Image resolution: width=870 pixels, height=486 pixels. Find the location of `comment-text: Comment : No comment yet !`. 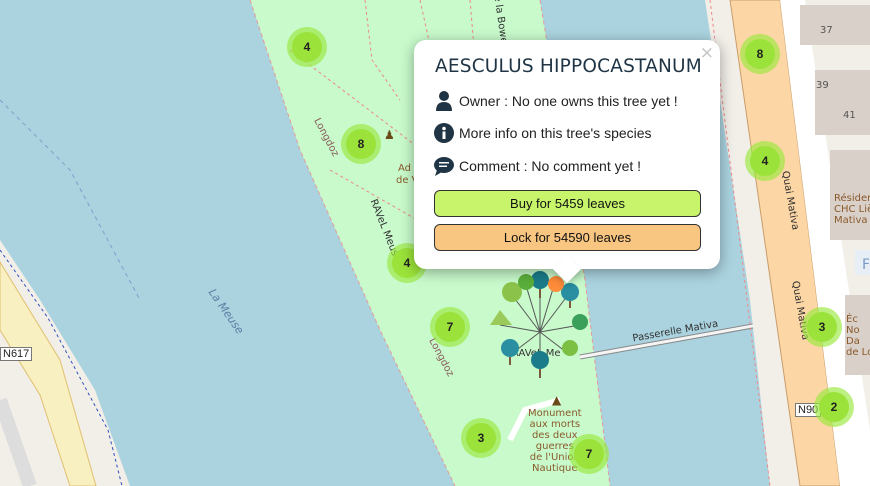

comment-text: Comment : No comment yet ! is located at coordinates (550, 166).